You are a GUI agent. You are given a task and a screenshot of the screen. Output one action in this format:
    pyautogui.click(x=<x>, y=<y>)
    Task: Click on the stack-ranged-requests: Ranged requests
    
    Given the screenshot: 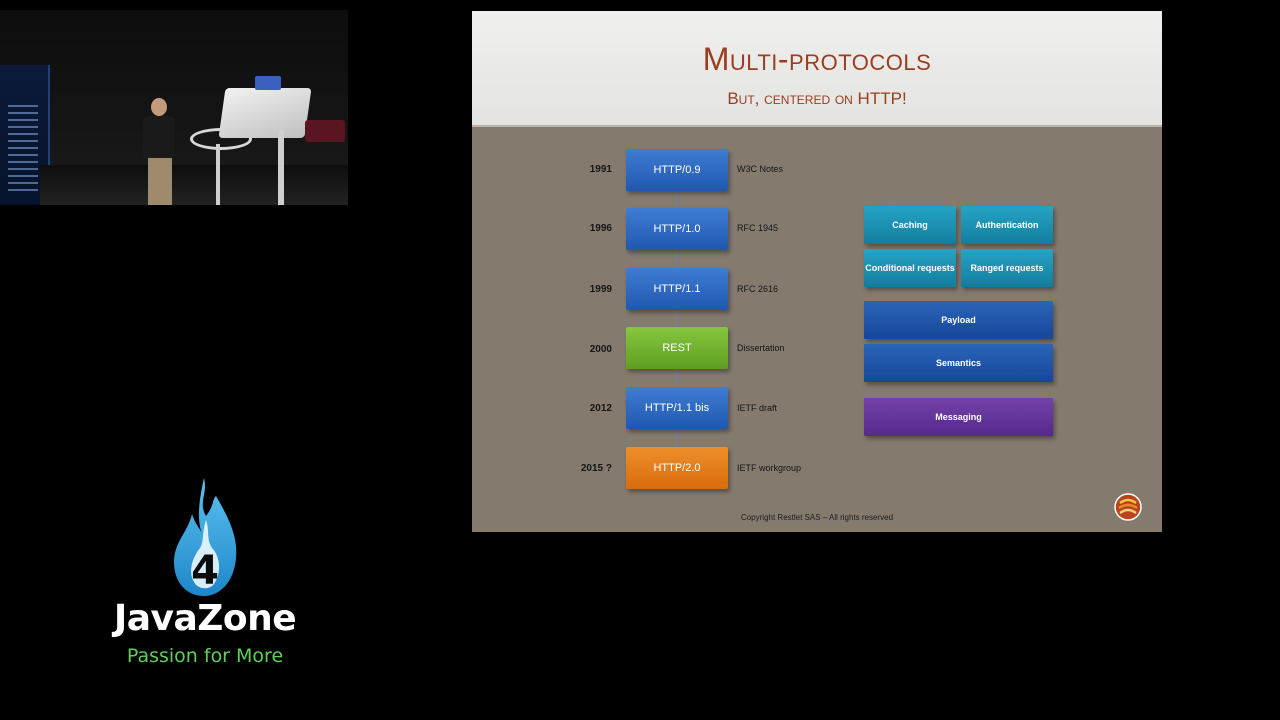 What is the action you would take?
    pyautogui.click(x=1007, y=268)
    